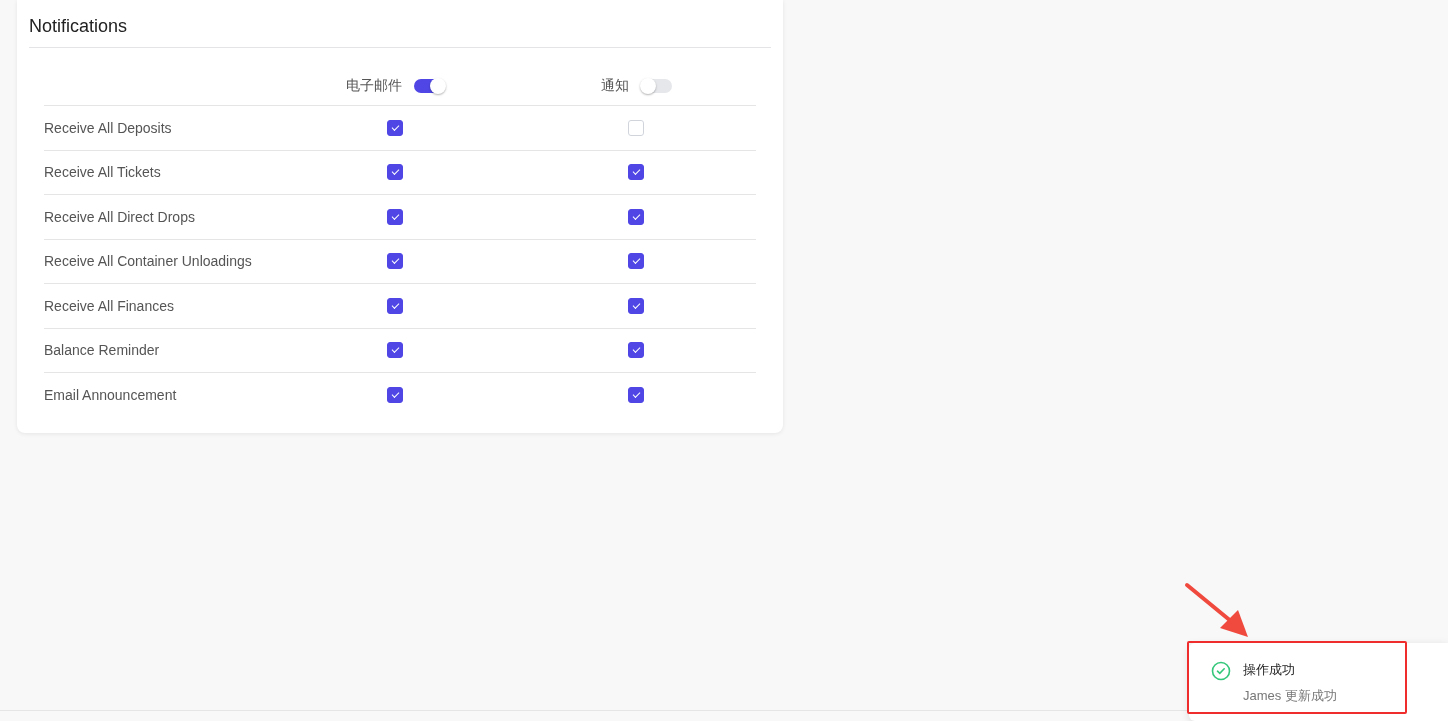 This screenshot has height=721, width=1448. What do you see at coordinates (400, 32) in the screenshot?
I see `card-title: Notifications` at bounding box center [400, 32].